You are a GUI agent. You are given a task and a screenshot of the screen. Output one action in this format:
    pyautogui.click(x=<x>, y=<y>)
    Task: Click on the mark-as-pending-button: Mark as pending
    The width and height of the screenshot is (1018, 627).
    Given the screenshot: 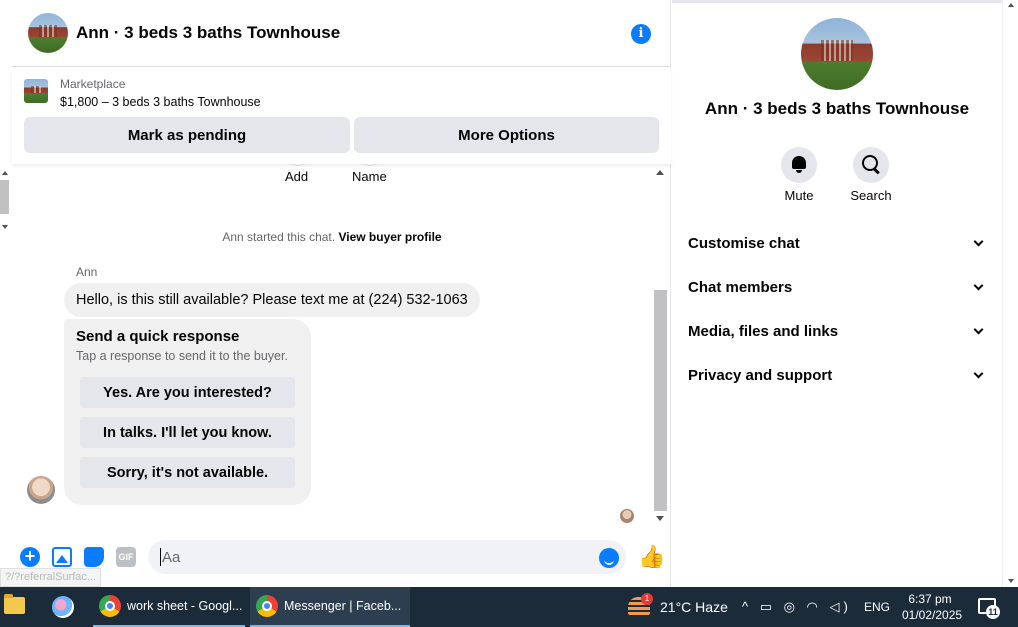 What is the action you would take?
    pyautogui.click(x=187, y=135)
    